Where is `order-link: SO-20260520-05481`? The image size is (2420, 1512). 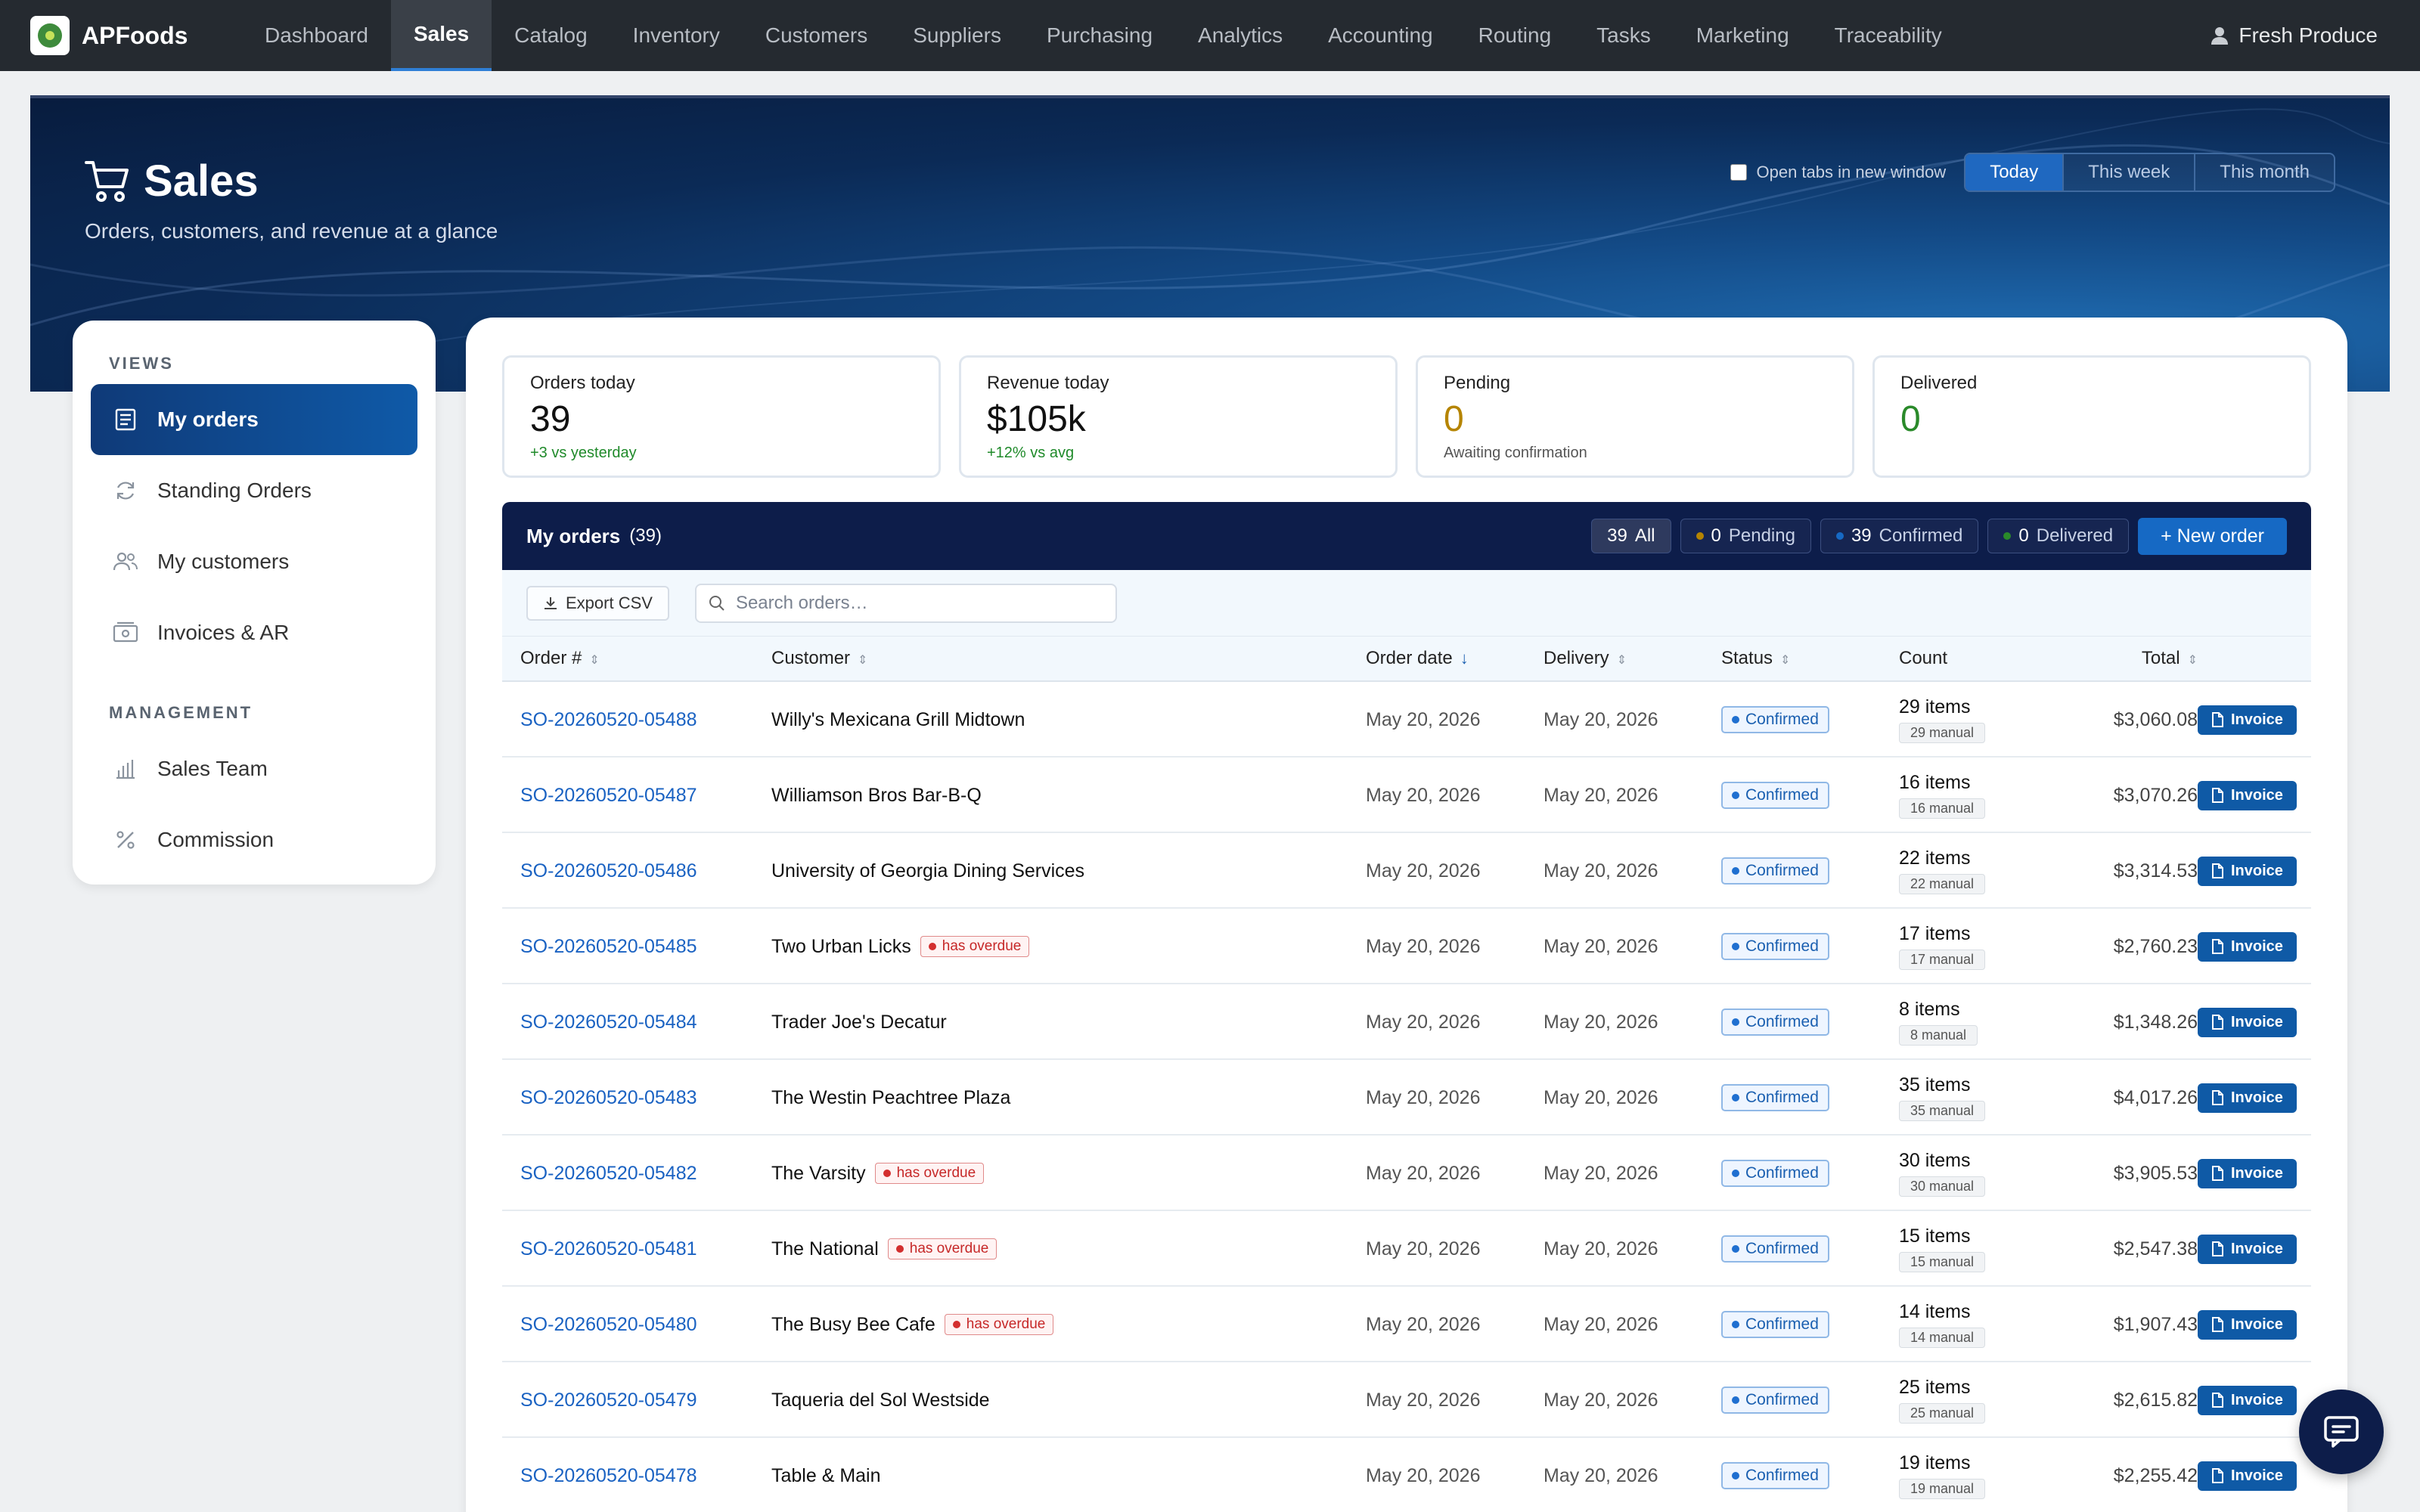 order-link: SO-20260520-05481 is located at coordinates (608, 1249).